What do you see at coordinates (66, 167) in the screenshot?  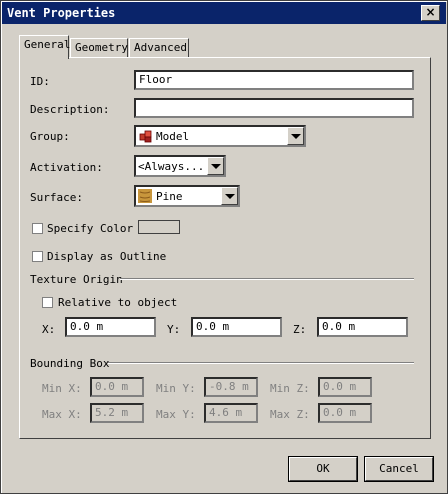 I see `activation-label: Activation:` at bounding box center [66, 167].